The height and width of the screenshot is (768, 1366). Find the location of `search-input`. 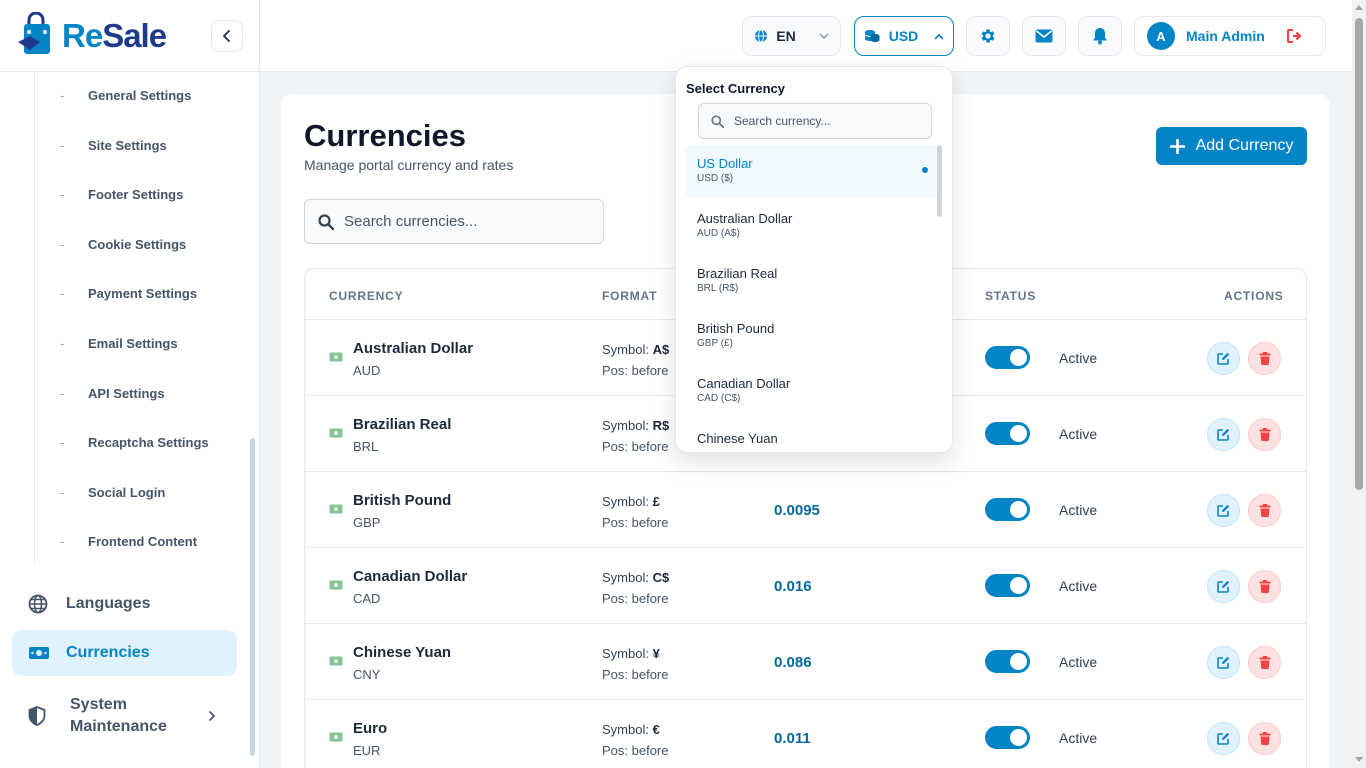

search-input is located at coordinates (464, 221).